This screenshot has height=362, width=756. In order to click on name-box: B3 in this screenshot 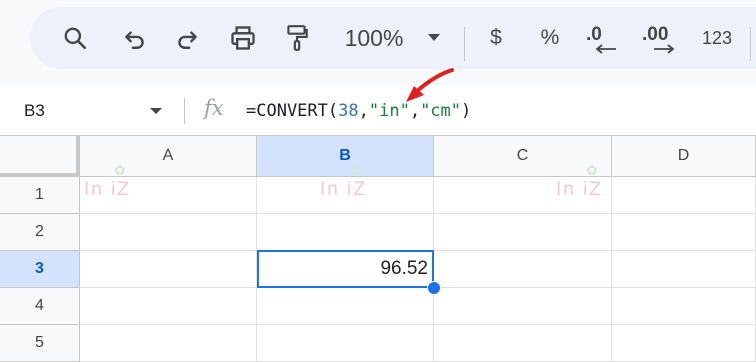, I will do `click(34, 111)`.